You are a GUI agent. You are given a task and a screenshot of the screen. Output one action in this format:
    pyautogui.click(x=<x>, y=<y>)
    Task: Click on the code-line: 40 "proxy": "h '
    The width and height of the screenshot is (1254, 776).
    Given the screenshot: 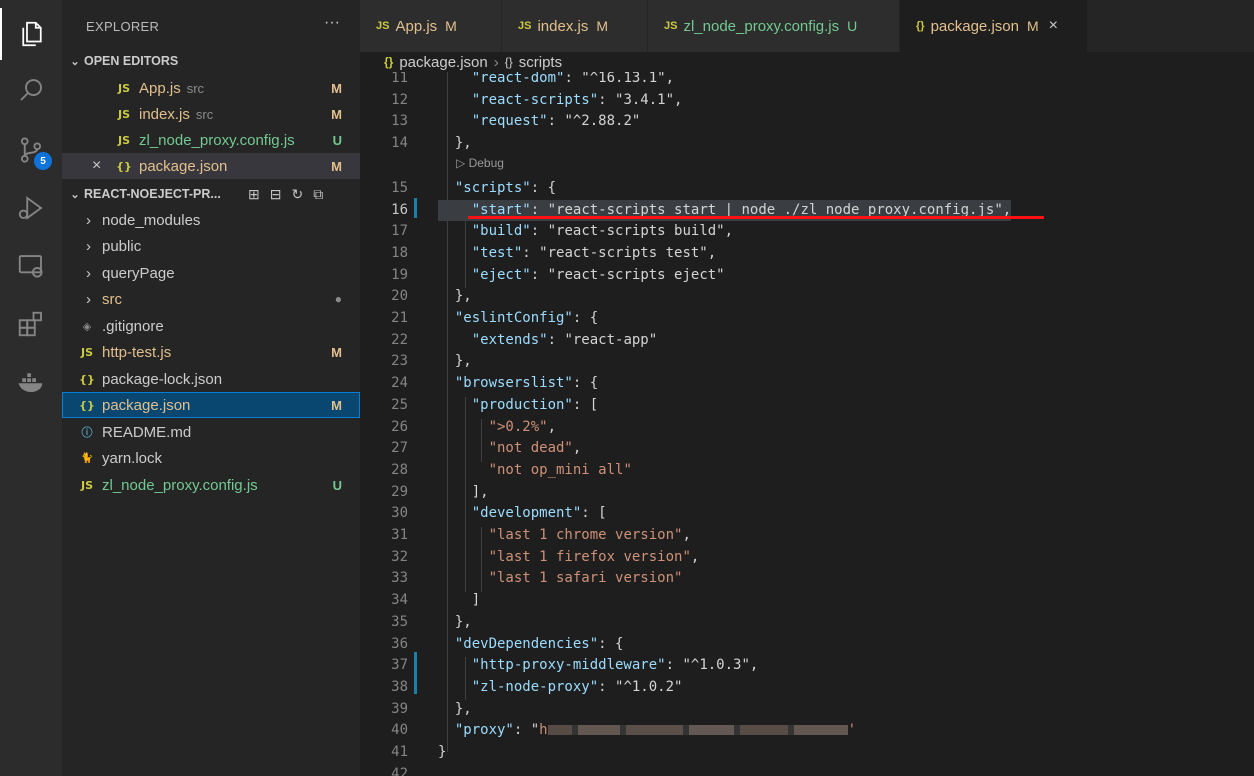 What is the action you would take?
    pyautogui.click(x=807, y=731)
    